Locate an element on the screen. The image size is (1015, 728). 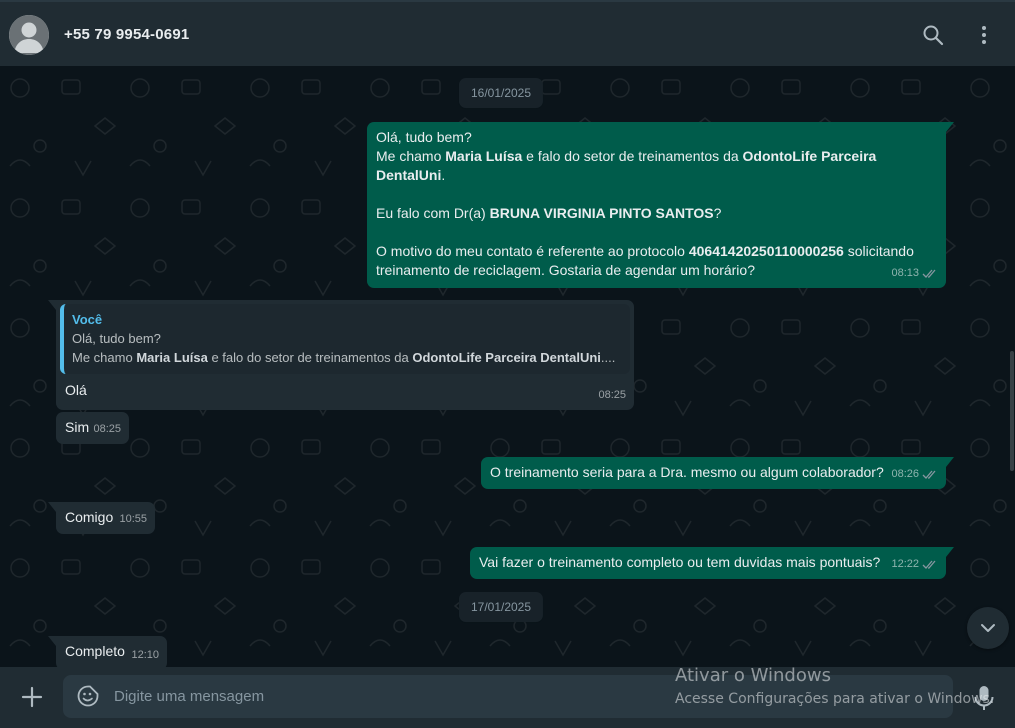
message-time: 10:55 is located at coordinates (133, 519).